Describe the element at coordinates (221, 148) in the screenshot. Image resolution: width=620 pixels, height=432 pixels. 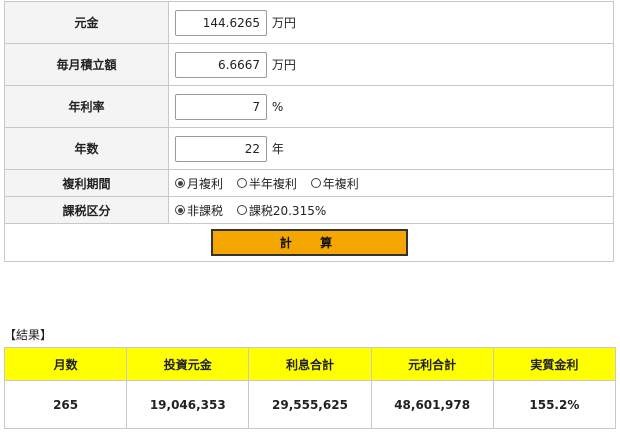
I see `years-input` at that location.